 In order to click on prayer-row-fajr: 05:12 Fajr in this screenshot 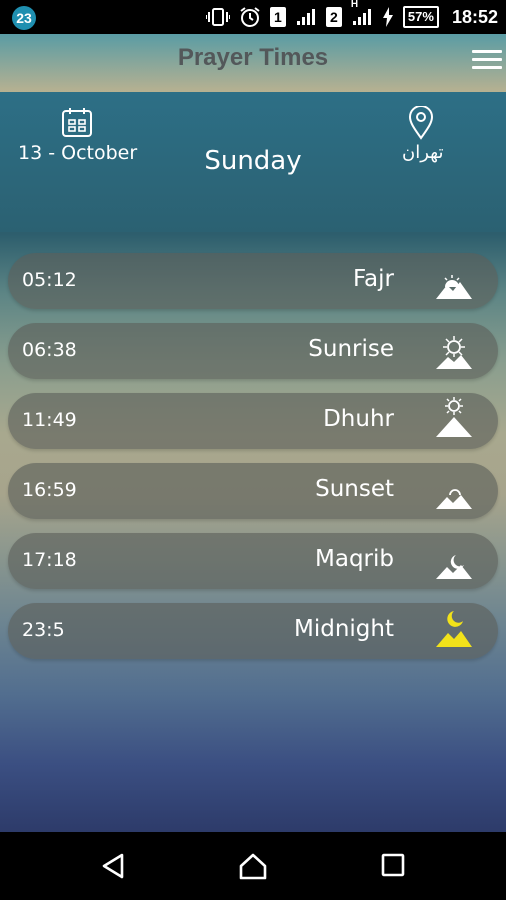, I will do `click(253, 281)`.